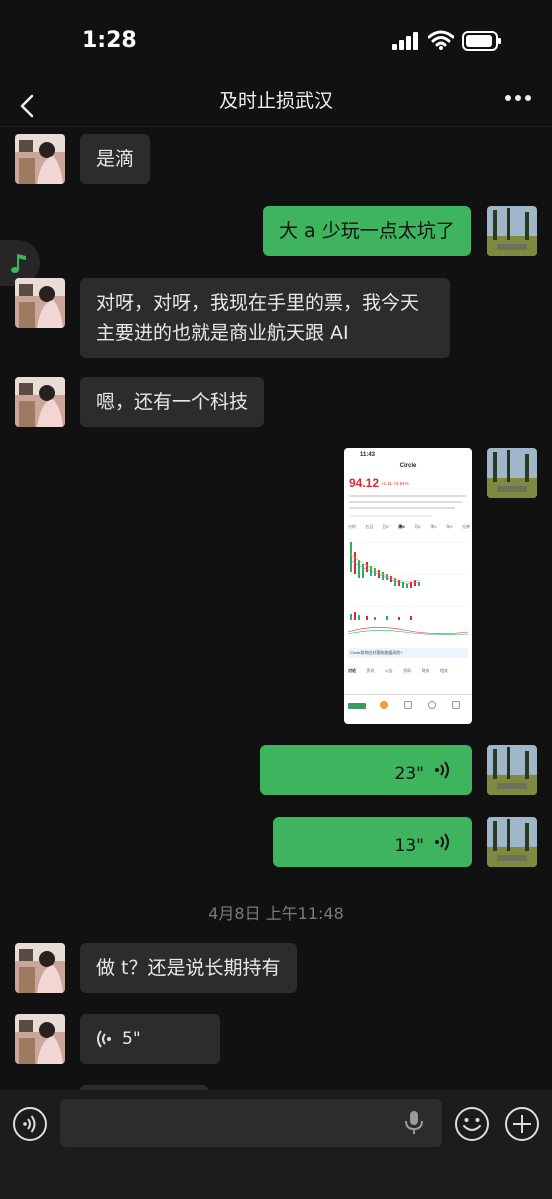  What do you see at coordinates (352, 526) in the screenshot?
I see `shot-tab: 分时` at bounding box center [352, 526].